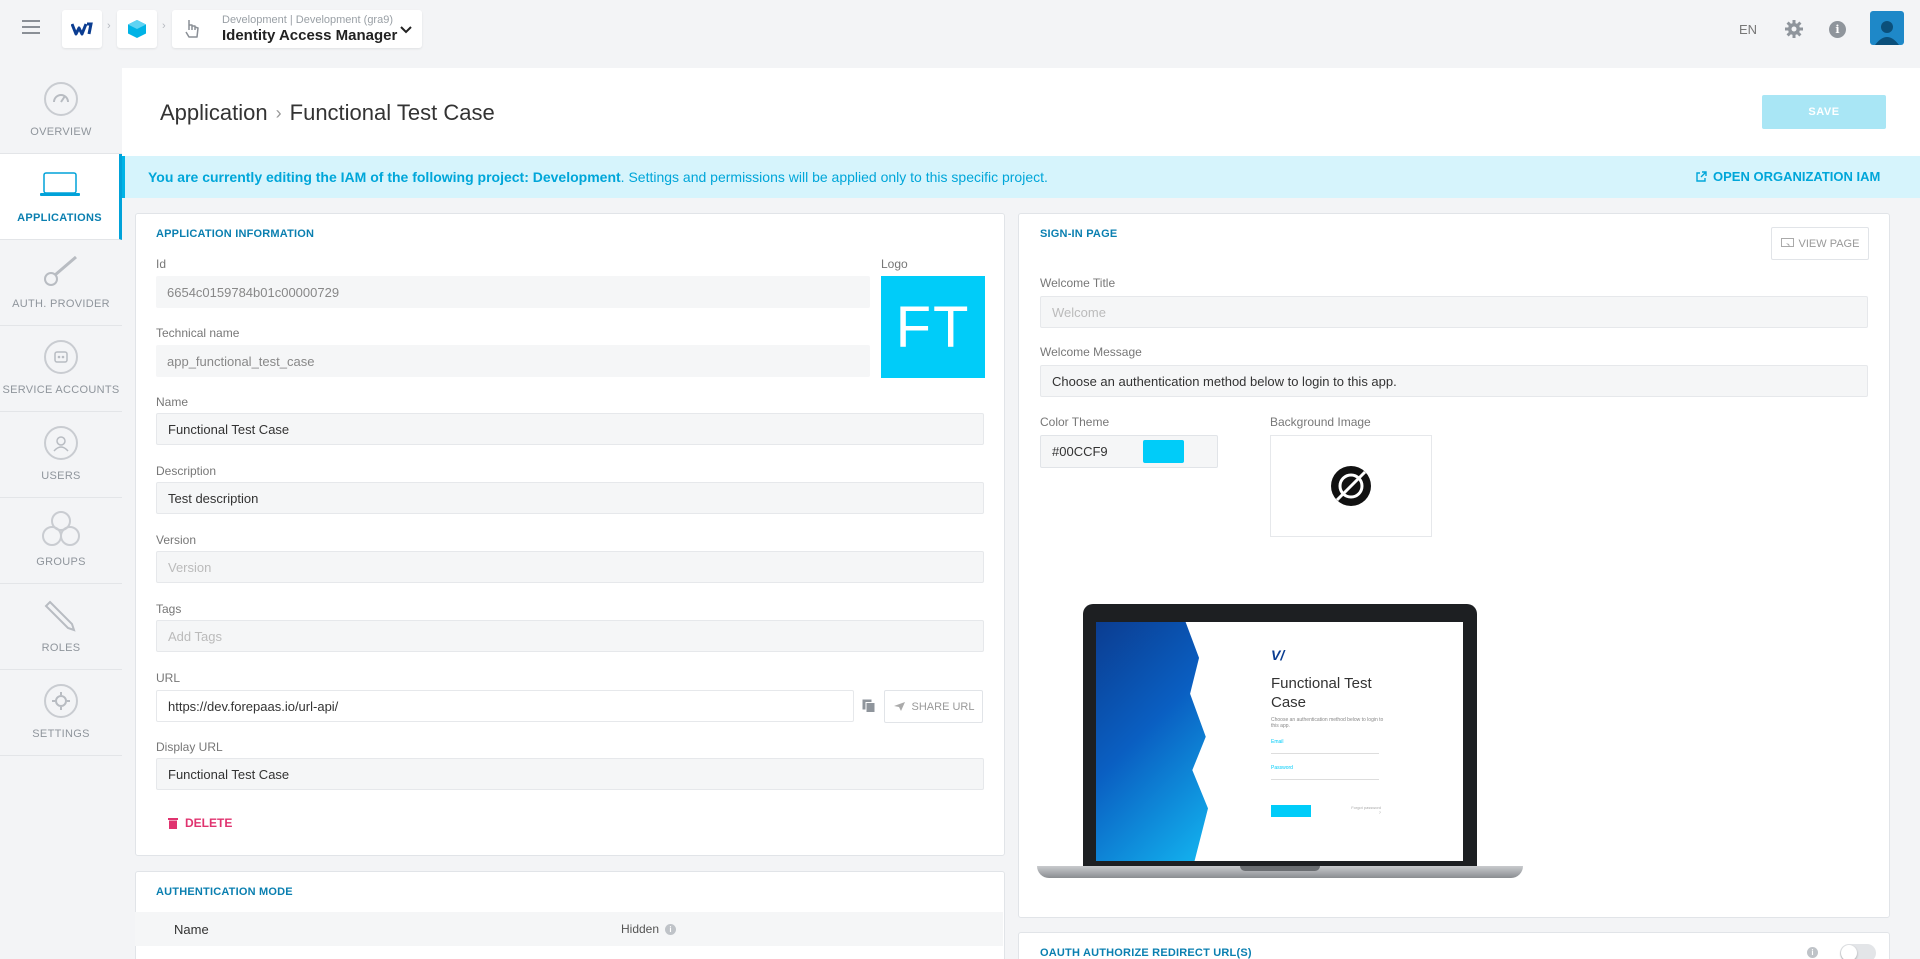 This screenshot has width=1920, height=959. What do you see at coordinates (214, 113) in the screenshot?
I see `breadcrumb-parent: Application` at bounding box center [214, 113].